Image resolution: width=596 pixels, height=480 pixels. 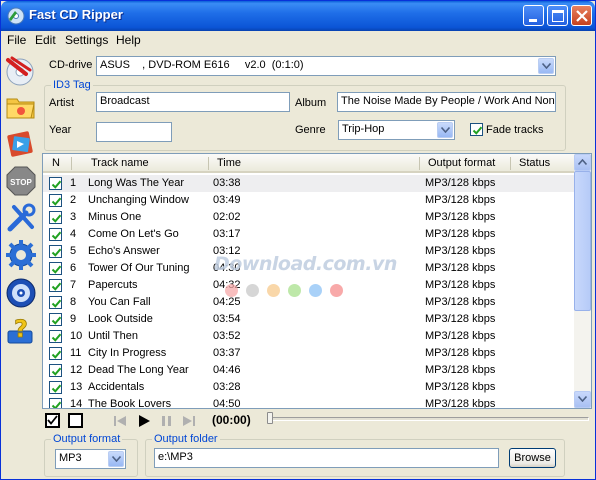 I want to click on cd-drive-dropdown-button, so click(x=546, y=66).